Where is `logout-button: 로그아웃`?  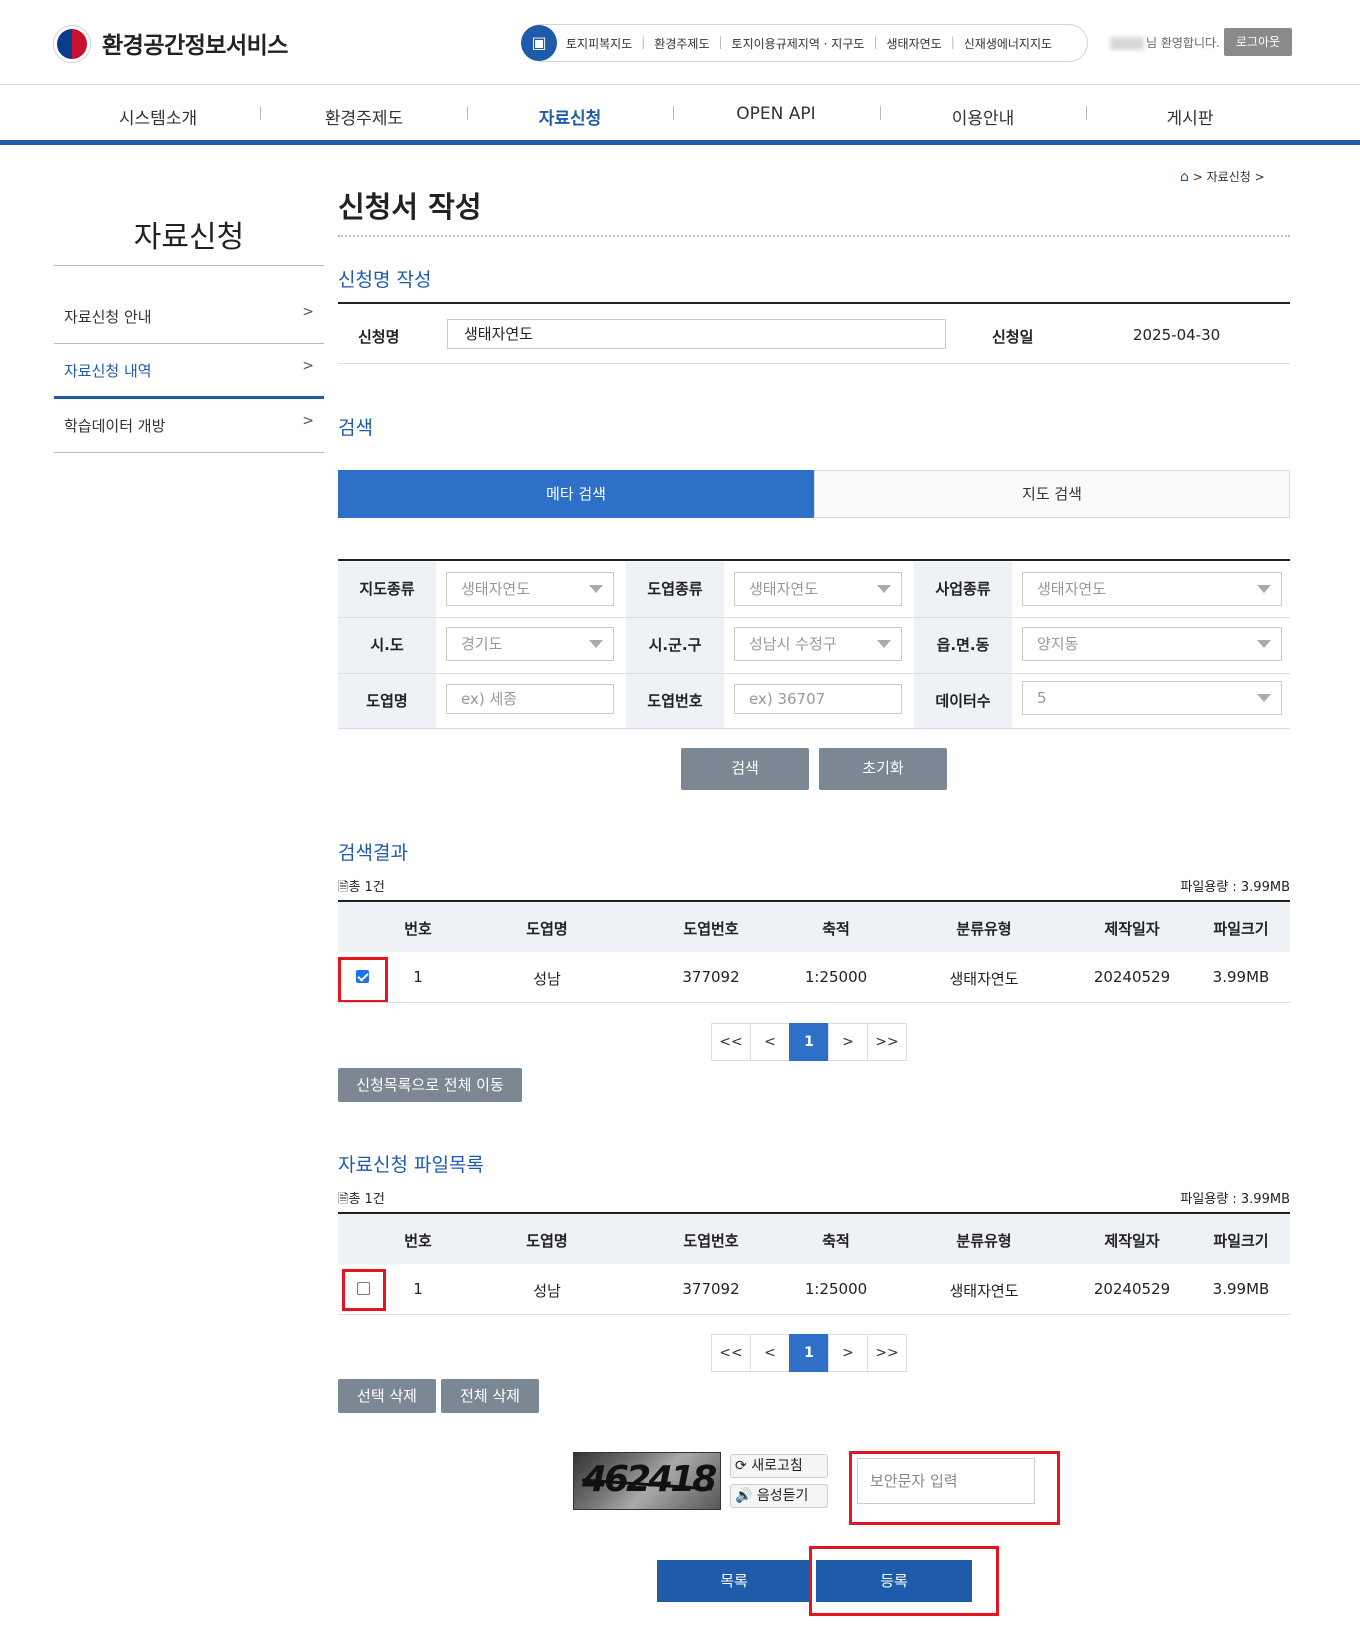 logout-button: 로그아웃 is located at coordinates (1258, 42).